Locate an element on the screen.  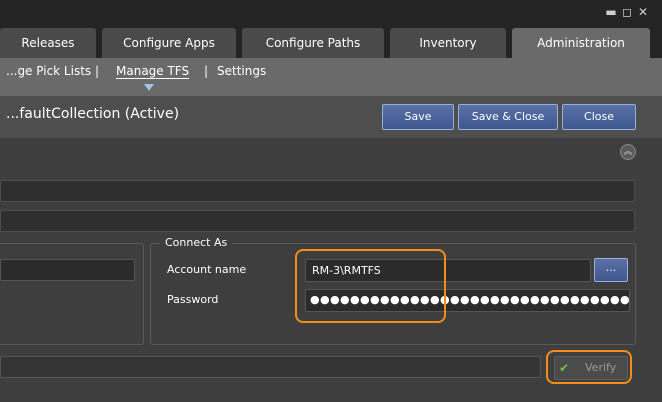
save-close-button: Save & Close is located at coordinates (508, 117).